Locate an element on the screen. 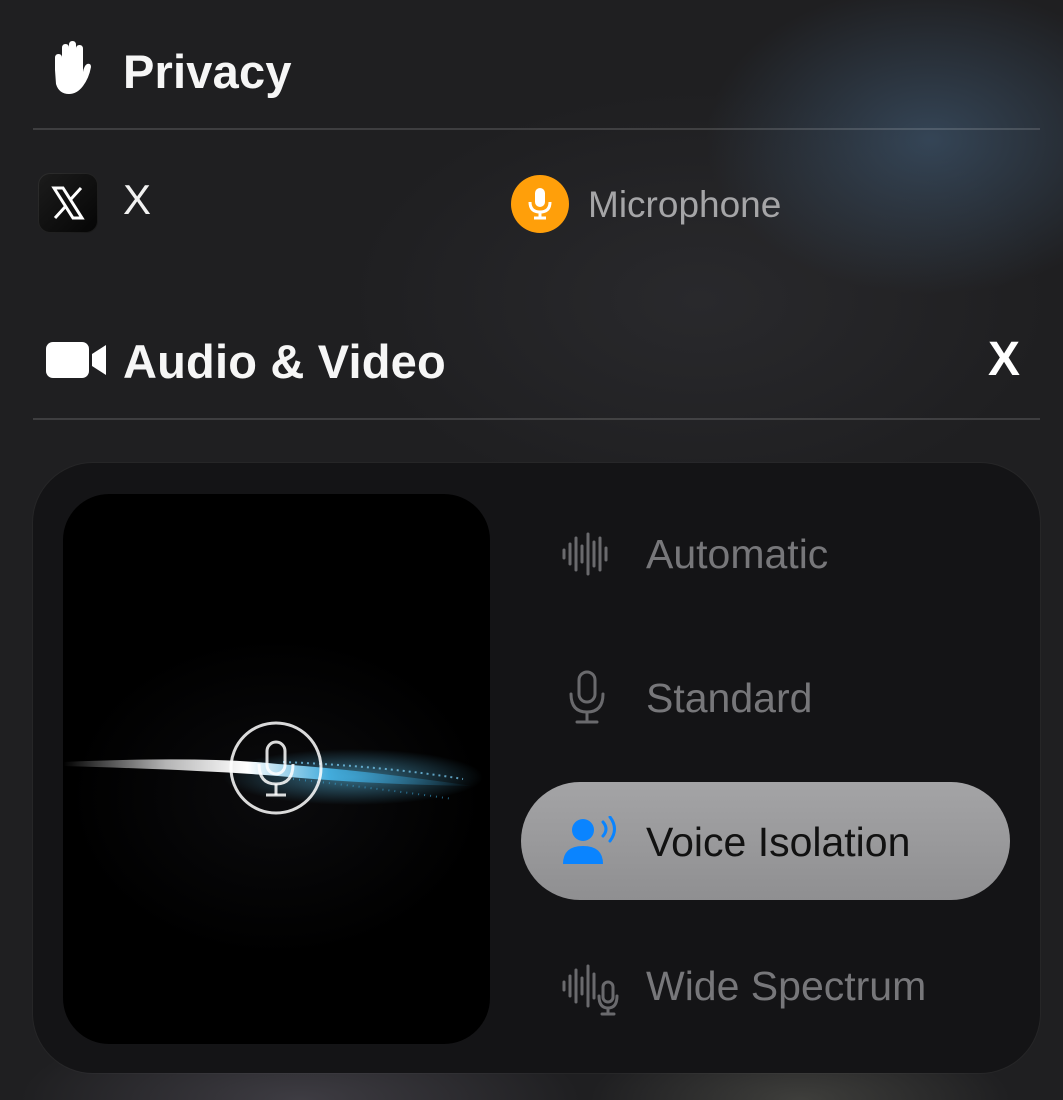  mode-label: Standard is located at coordinates (729, 698).